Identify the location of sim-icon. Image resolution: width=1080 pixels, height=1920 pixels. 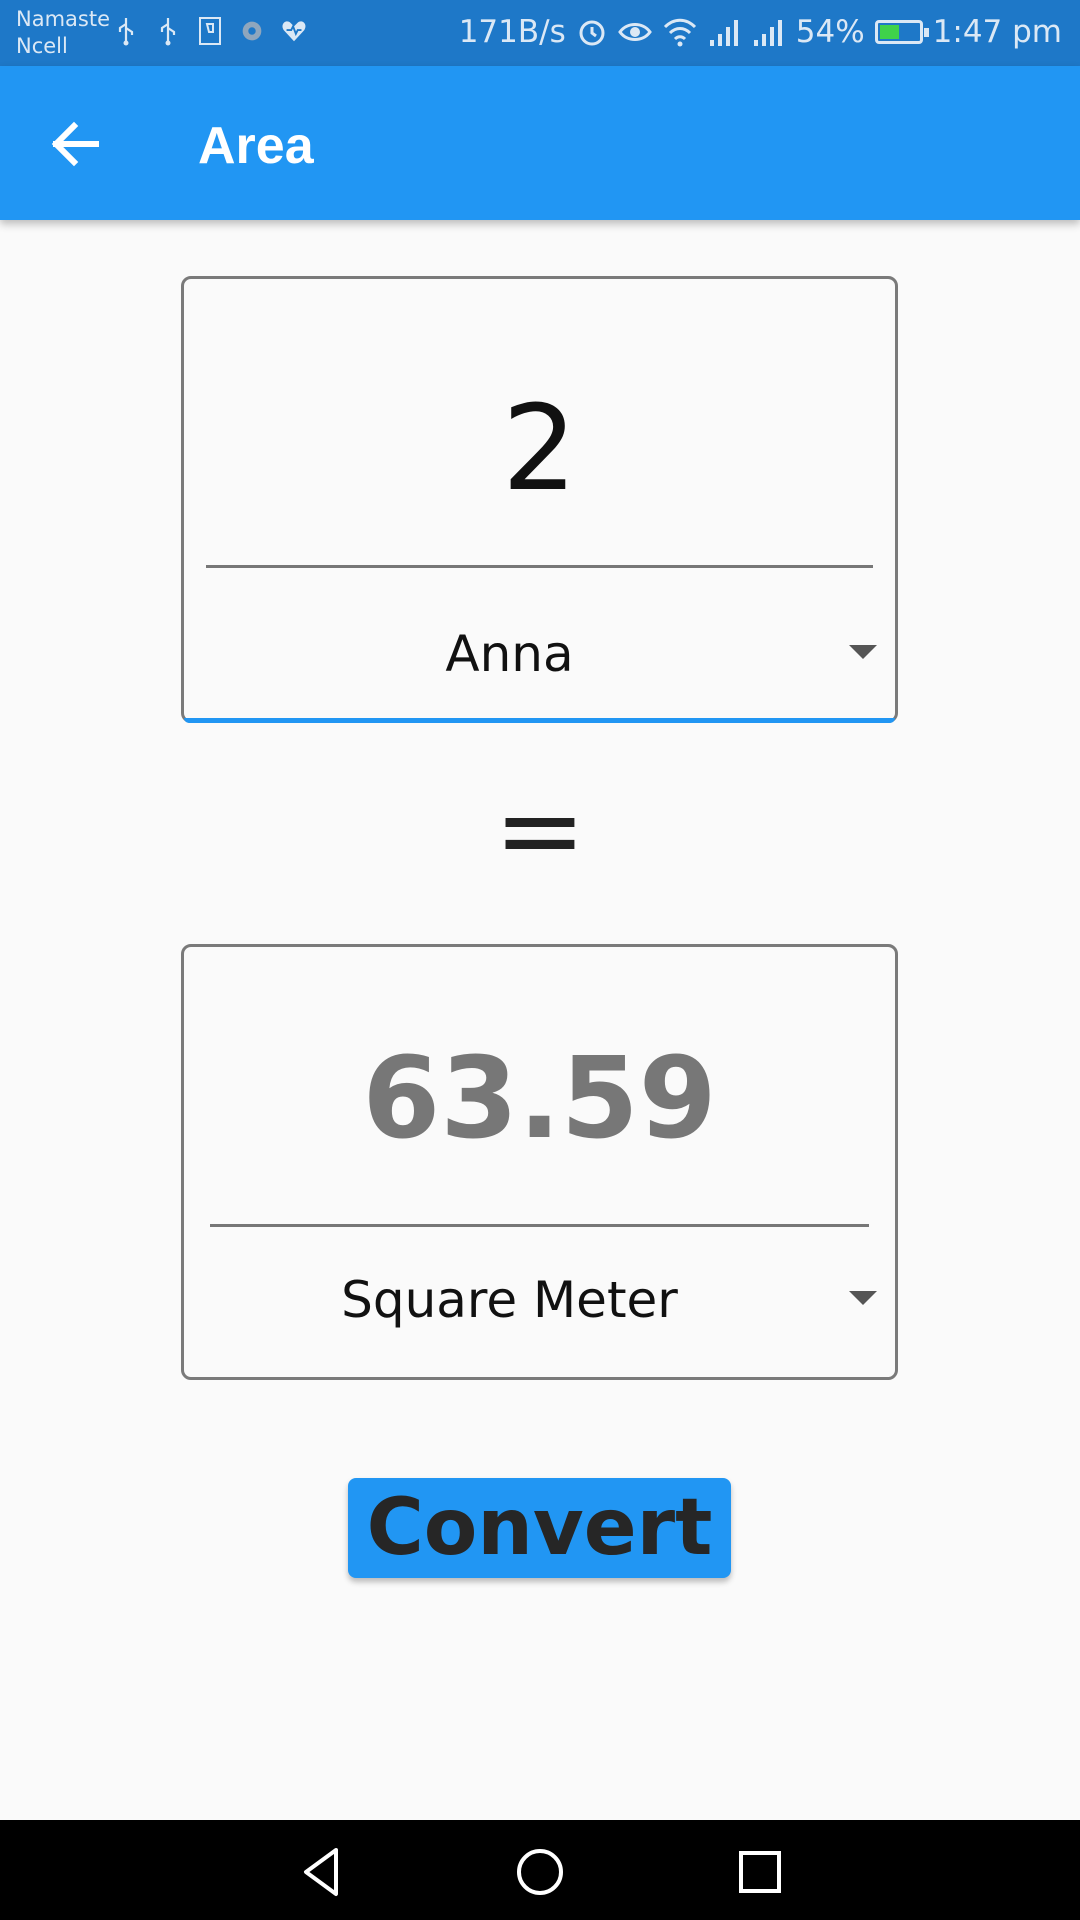
(210, 31).